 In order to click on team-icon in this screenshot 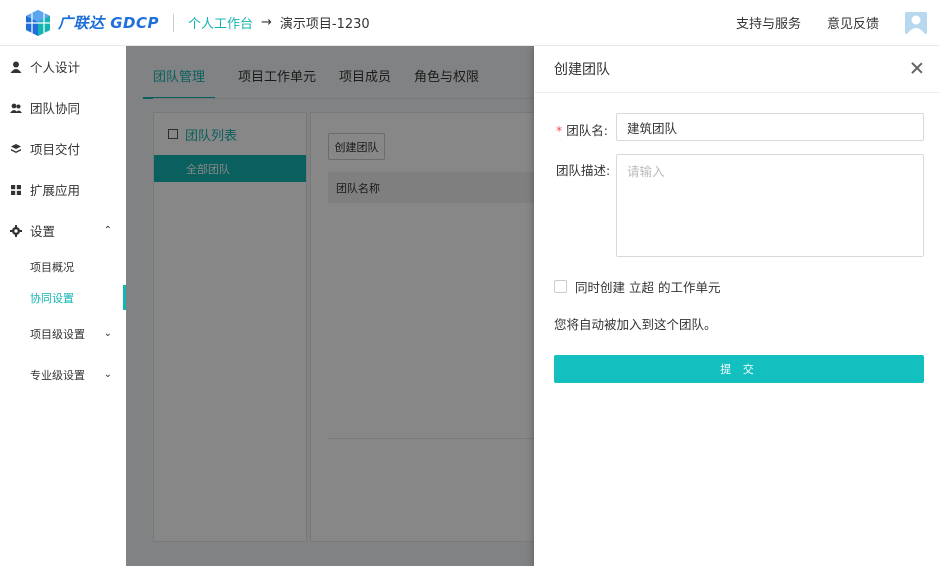, I will do `click(16, 108)`.